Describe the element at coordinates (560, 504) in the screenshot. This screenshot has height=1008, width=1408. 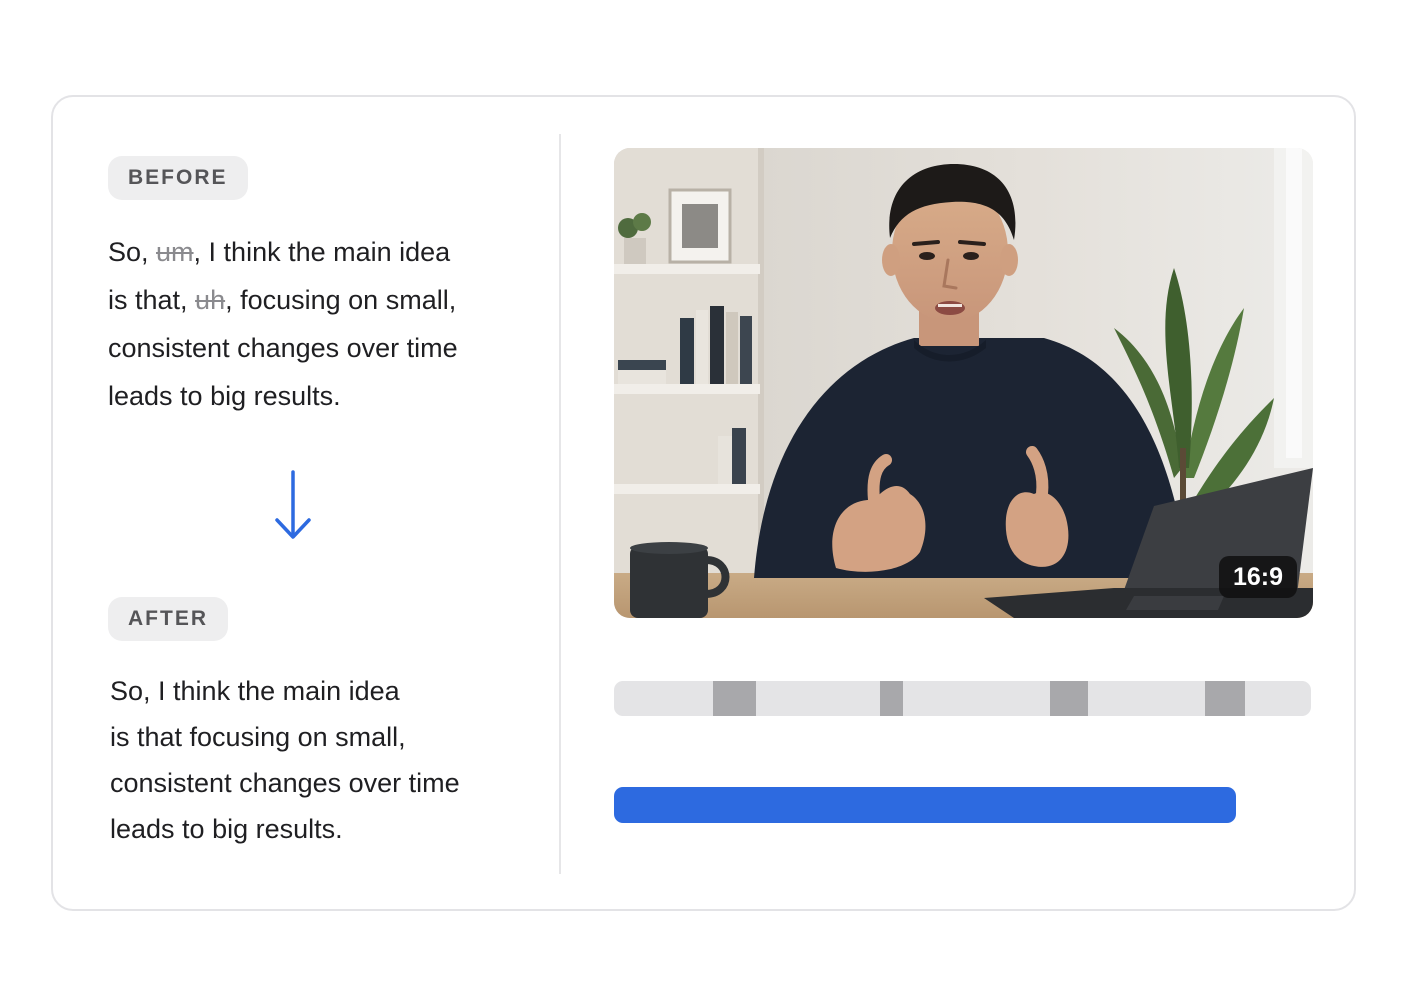
I see `panel-divider` at that location.